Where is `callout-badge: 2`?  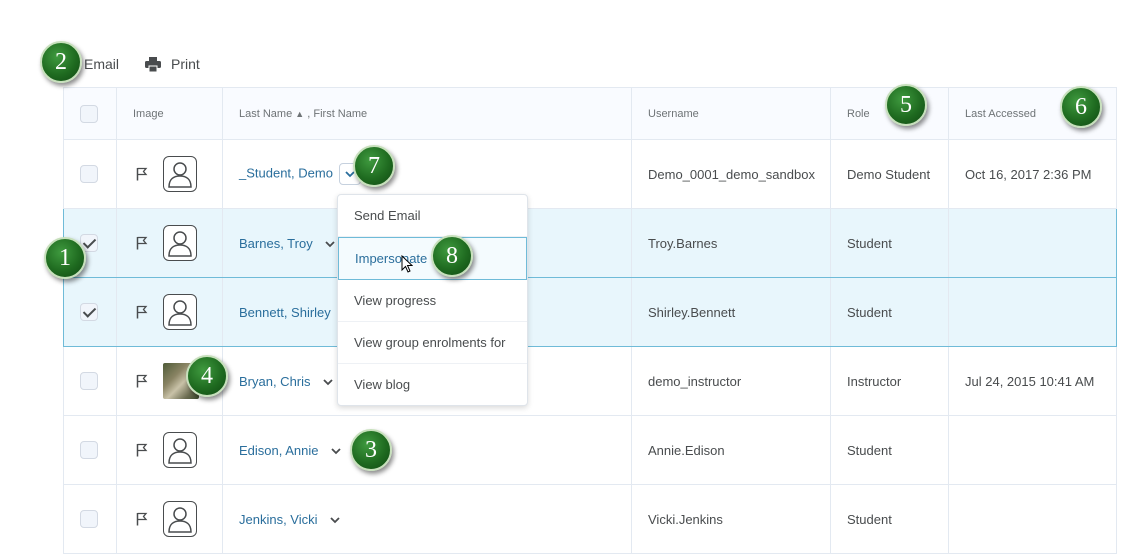
callout-badge: 2 is located at coordinates (61, 62).